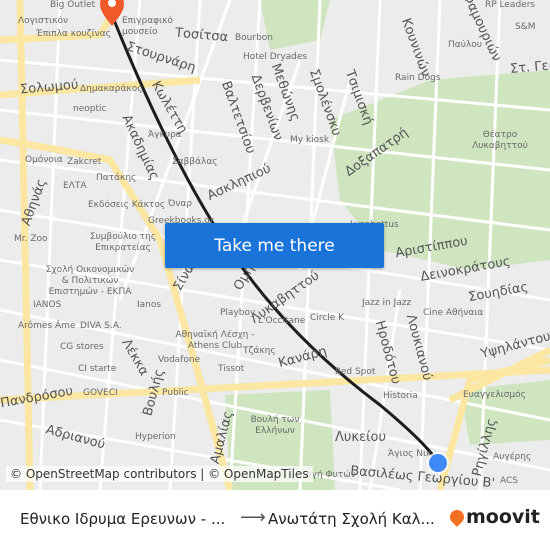 The height and width of the screenshot is (550, 550). Describe the element at coordinates (512, 457) in the screenshot. I see `place-label: Αυγέρης` at that location.